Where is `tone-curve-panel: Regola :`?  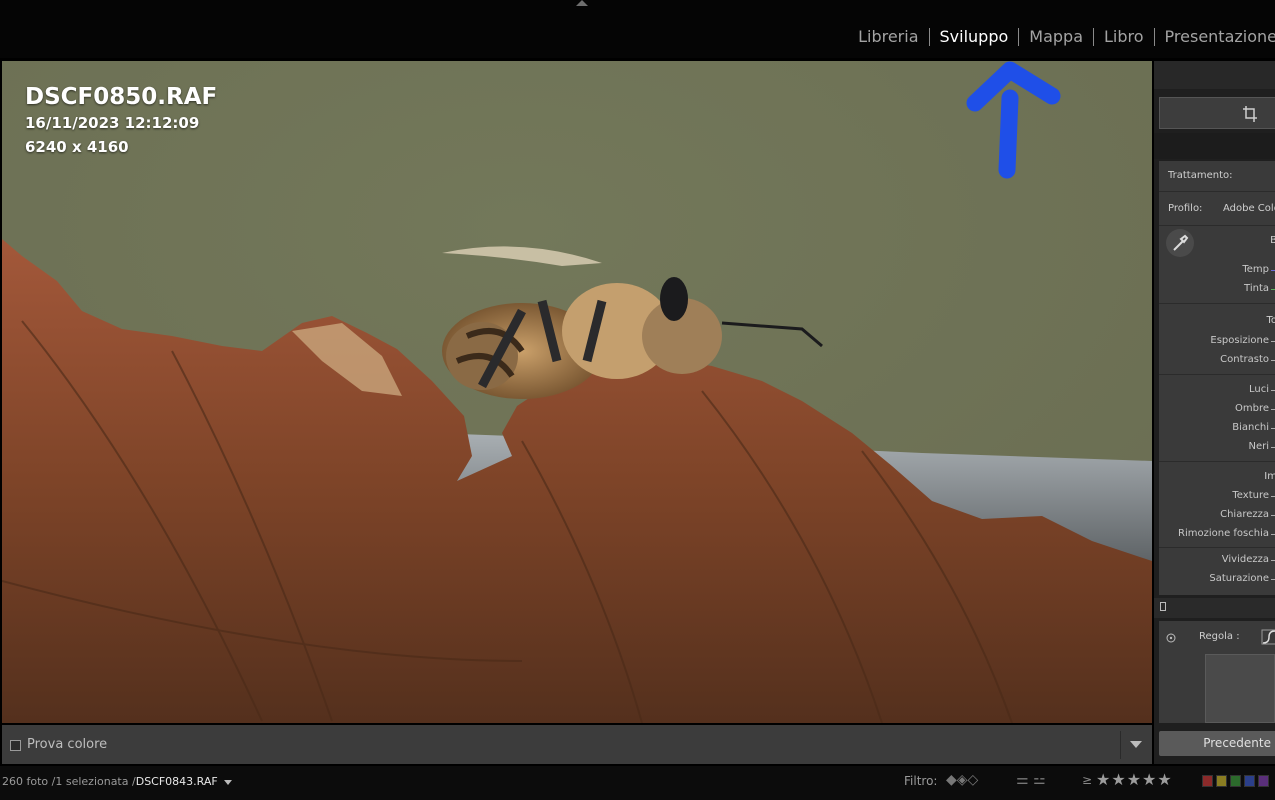 tone-curve-panel: Regola : is located at coordinates (1217, 672).